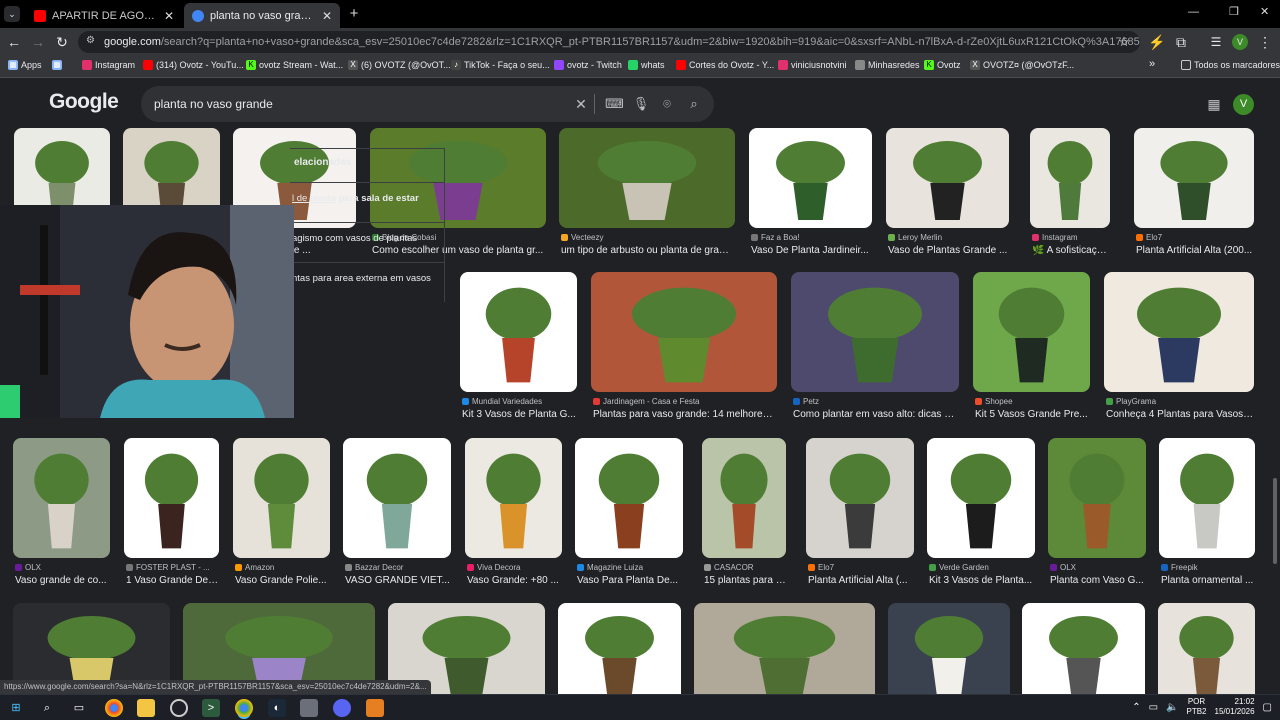 The height and width of the screenshot is (720, 1280). Describe the element at coordinates (367, 202) in the screenshot. I see `related-search-item: l de planta para sala de estar` at that location.